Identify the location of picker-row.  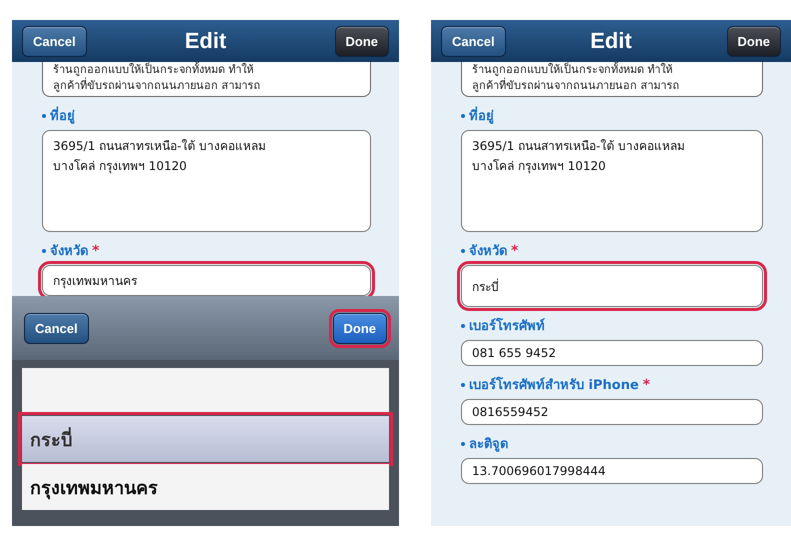
(205, 391).